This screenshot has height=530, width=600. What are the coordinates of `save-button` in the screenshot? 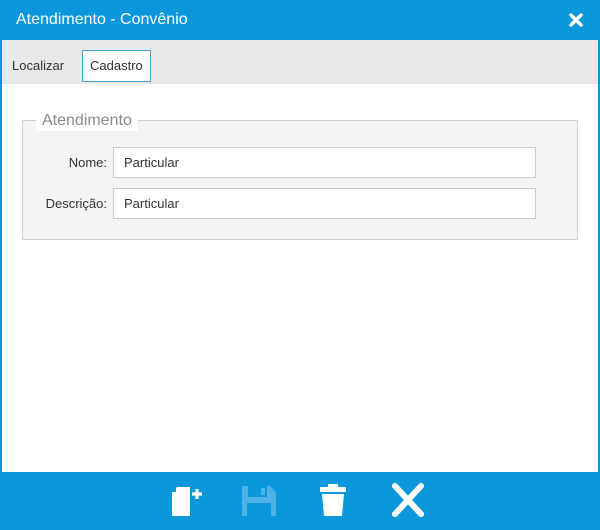 It's located at (259, 500).